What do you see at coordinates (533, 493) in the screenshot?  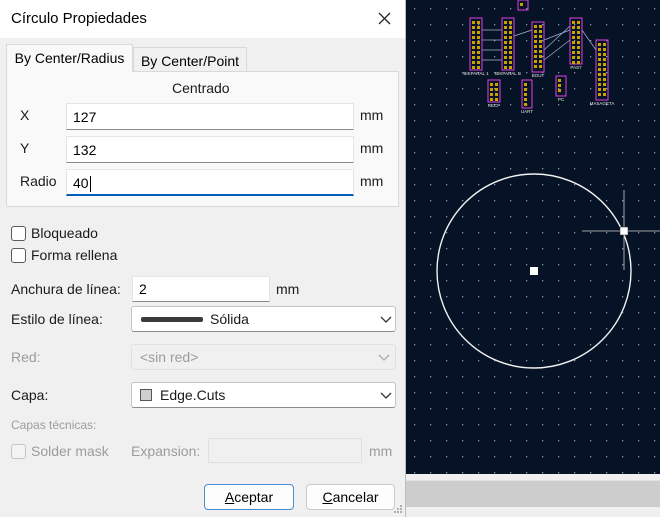 I see `horizontal-scrollbar` at bounding box center [533, 493].